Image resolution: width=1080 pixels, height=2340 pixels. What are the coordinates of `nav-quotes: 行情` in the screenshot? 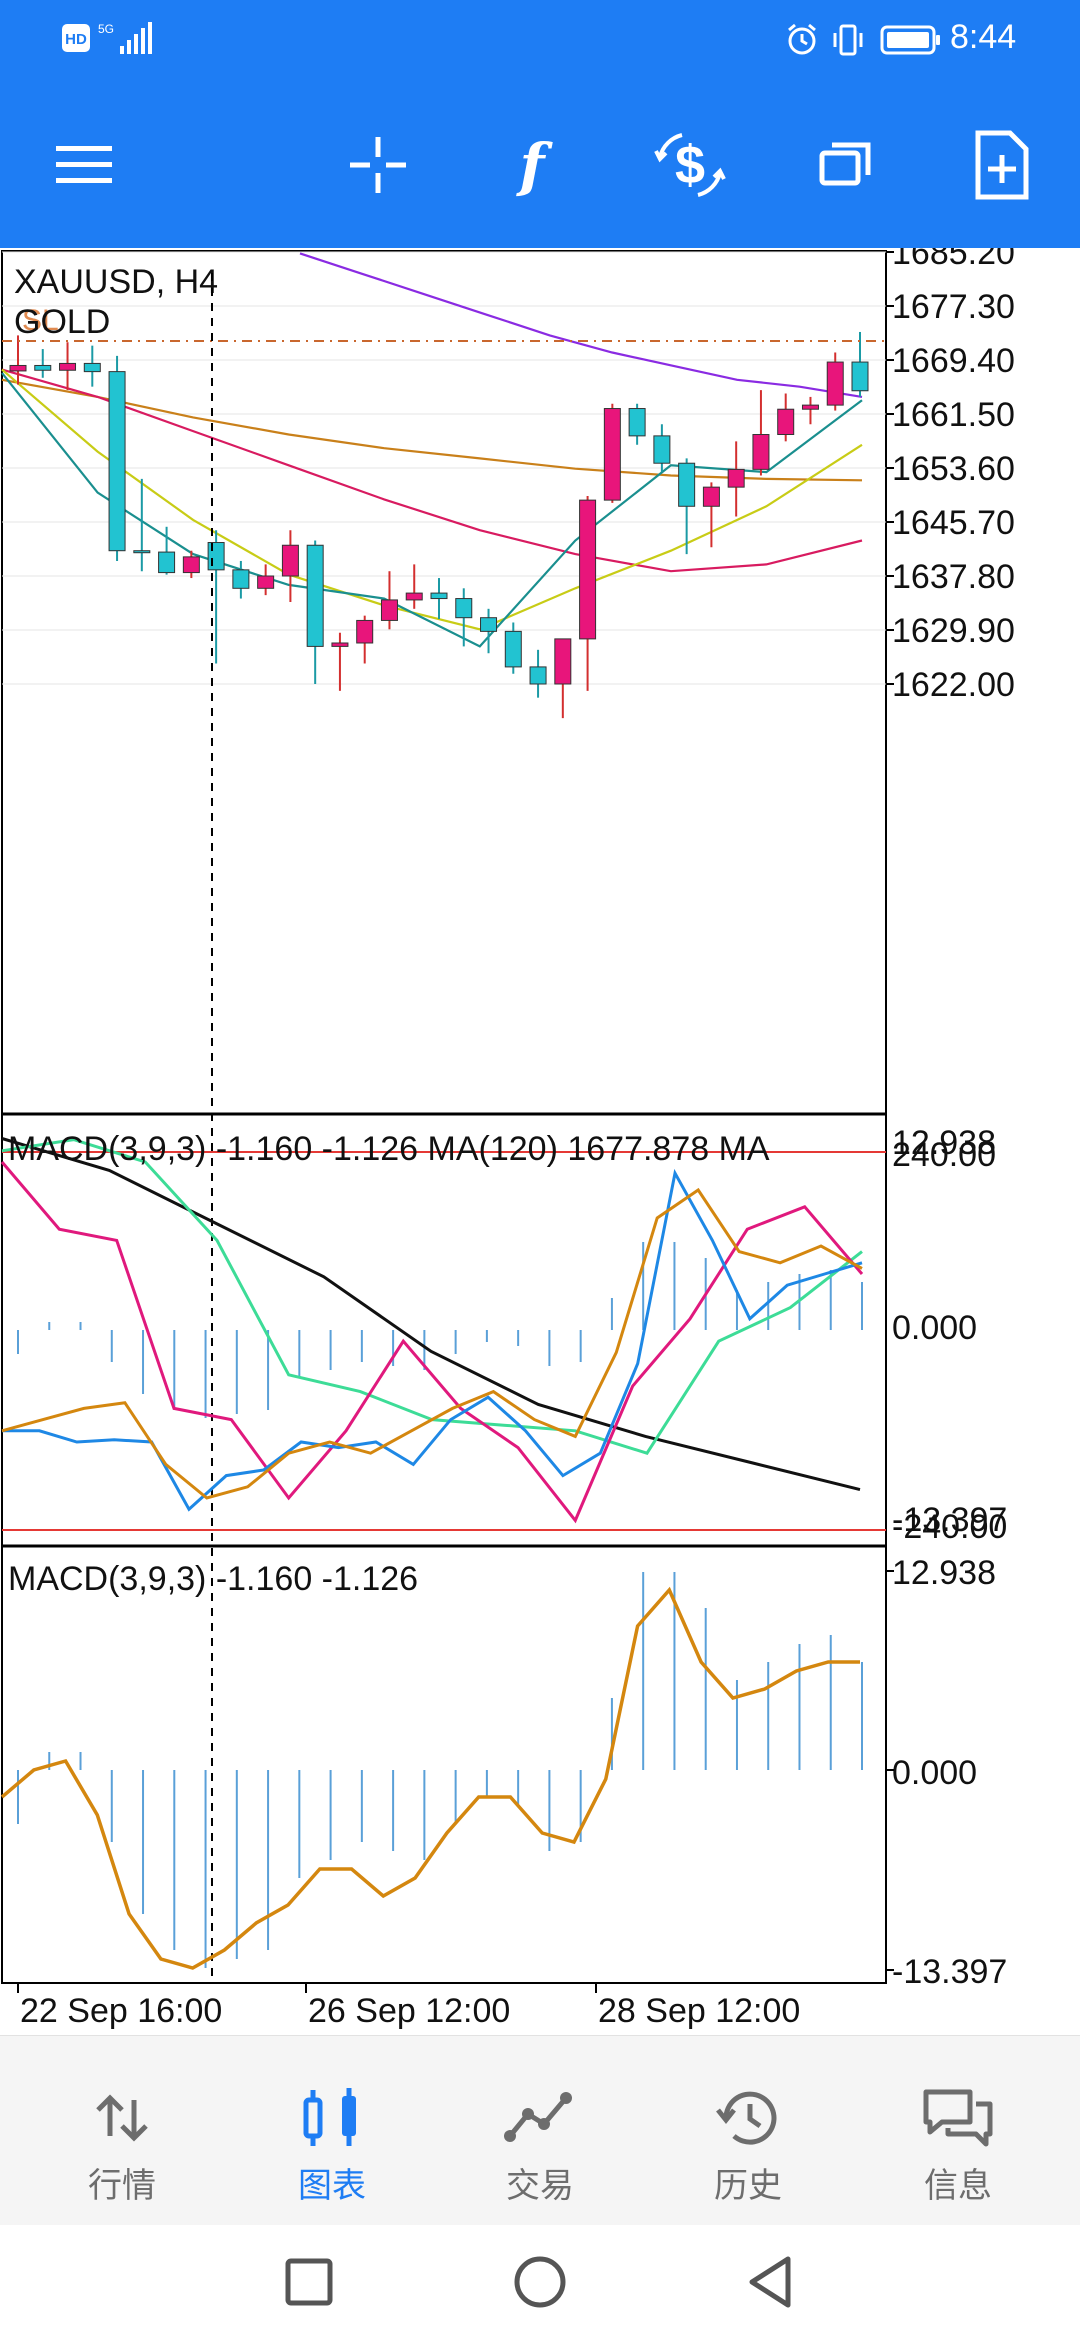 It's located at (122, 2131).